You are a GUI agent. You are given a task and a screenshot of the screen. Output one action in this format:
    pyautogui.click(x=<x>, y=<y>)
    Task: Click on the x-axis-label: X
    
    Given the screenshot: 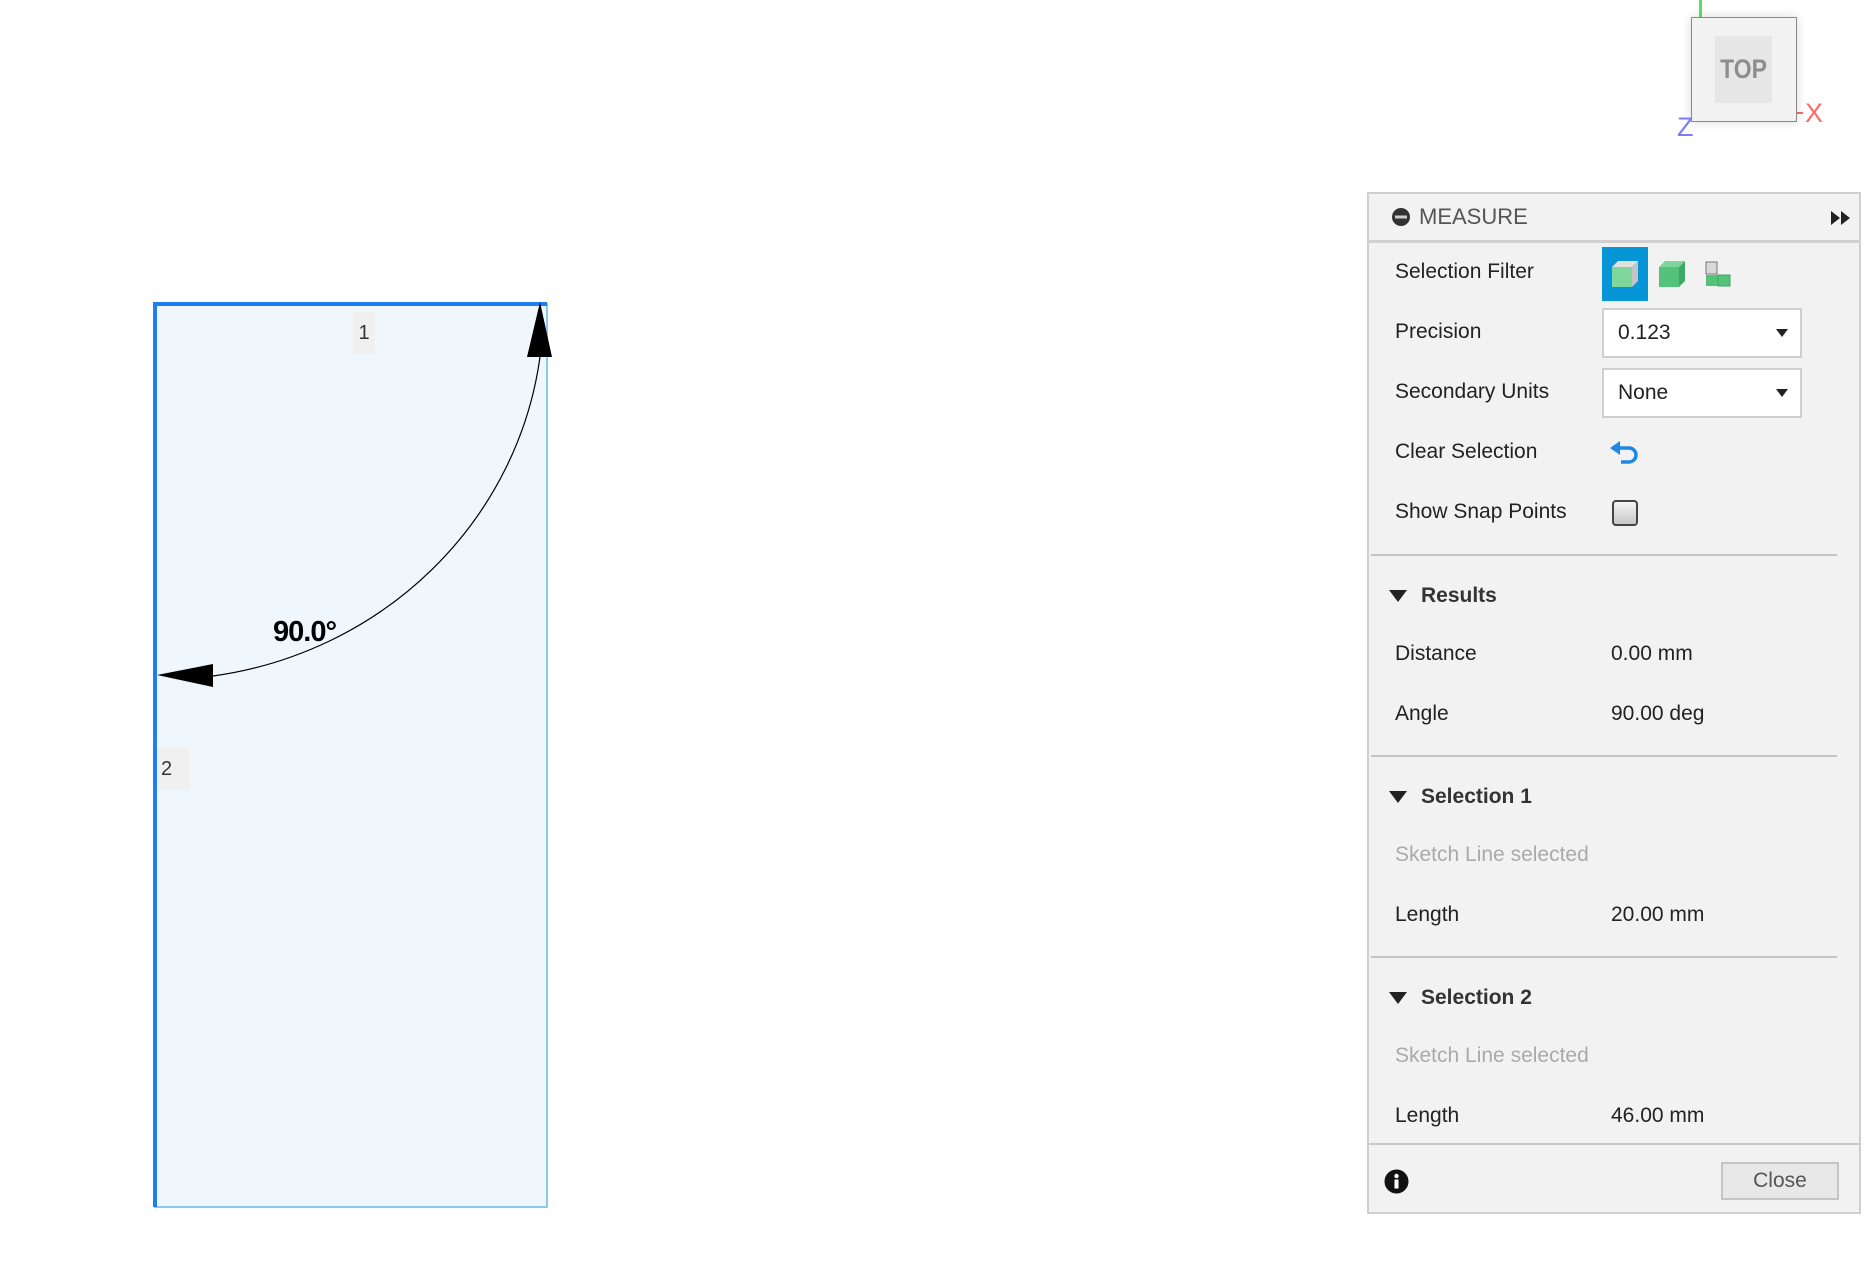 What is the action you would take?
    pyautogui.click(x=1814, y=113)
    